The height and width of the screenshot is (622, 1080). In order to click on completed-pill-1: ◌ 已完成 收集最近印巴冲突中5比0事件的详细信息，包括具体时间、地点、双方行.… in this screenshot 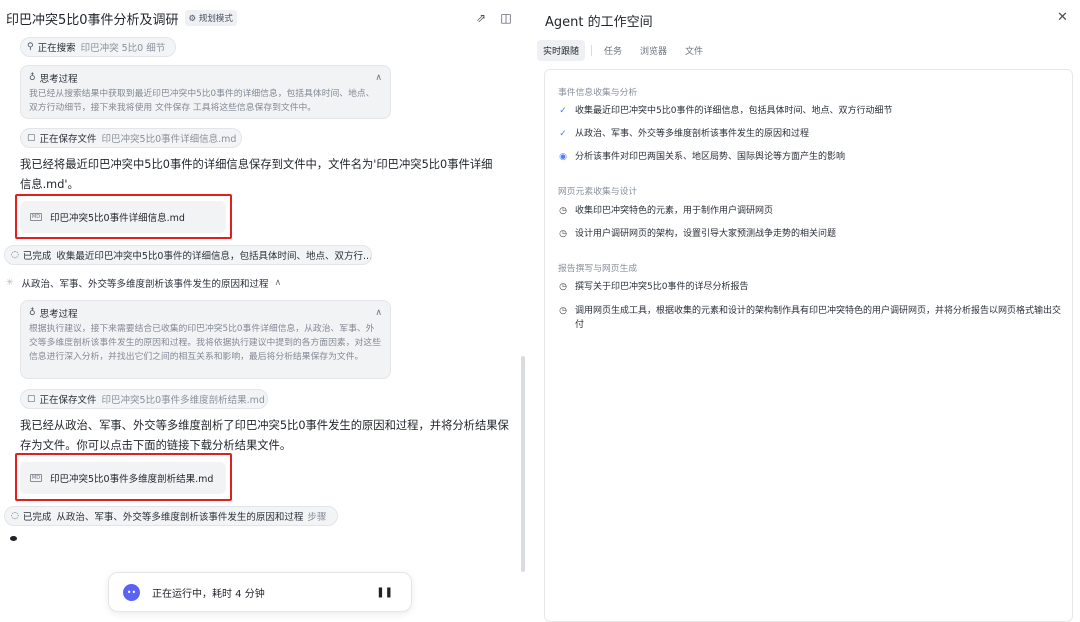, I will do `click(188, 255)`.